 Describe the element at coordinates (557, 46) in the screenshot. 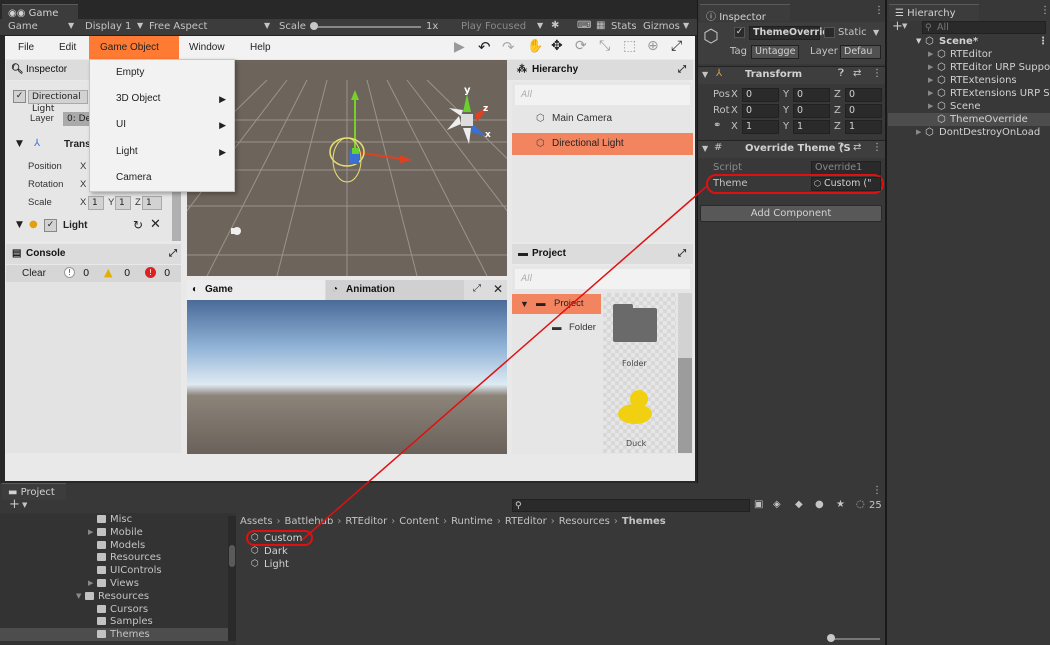

I see `move-tool-icon: ✥` at that location.